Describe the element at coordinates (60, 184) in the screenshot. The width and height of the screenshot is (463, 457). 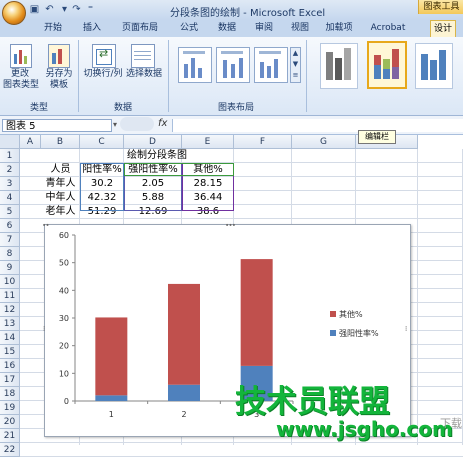
I see `data-cell: 青年人` at that location.